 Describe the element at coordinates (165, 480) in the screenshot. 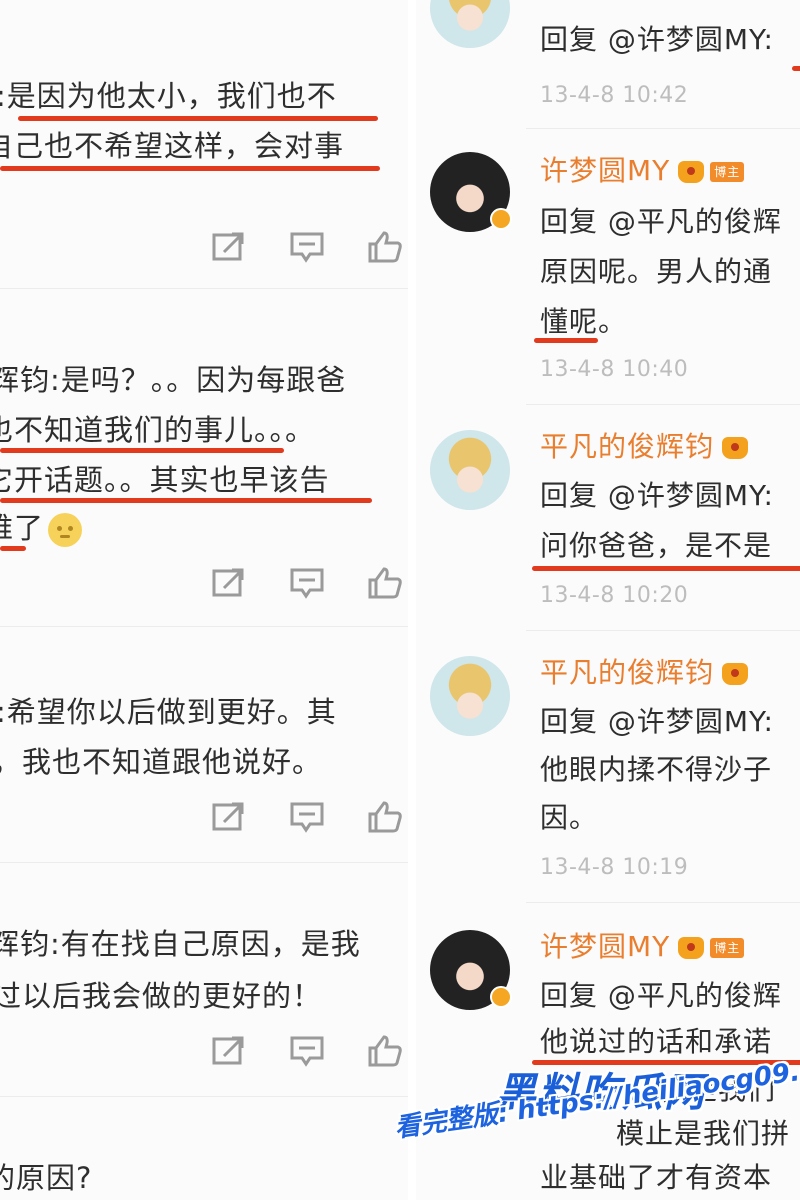

I see `comment-text-line: 它开话题。。其实也早该告` at that location.